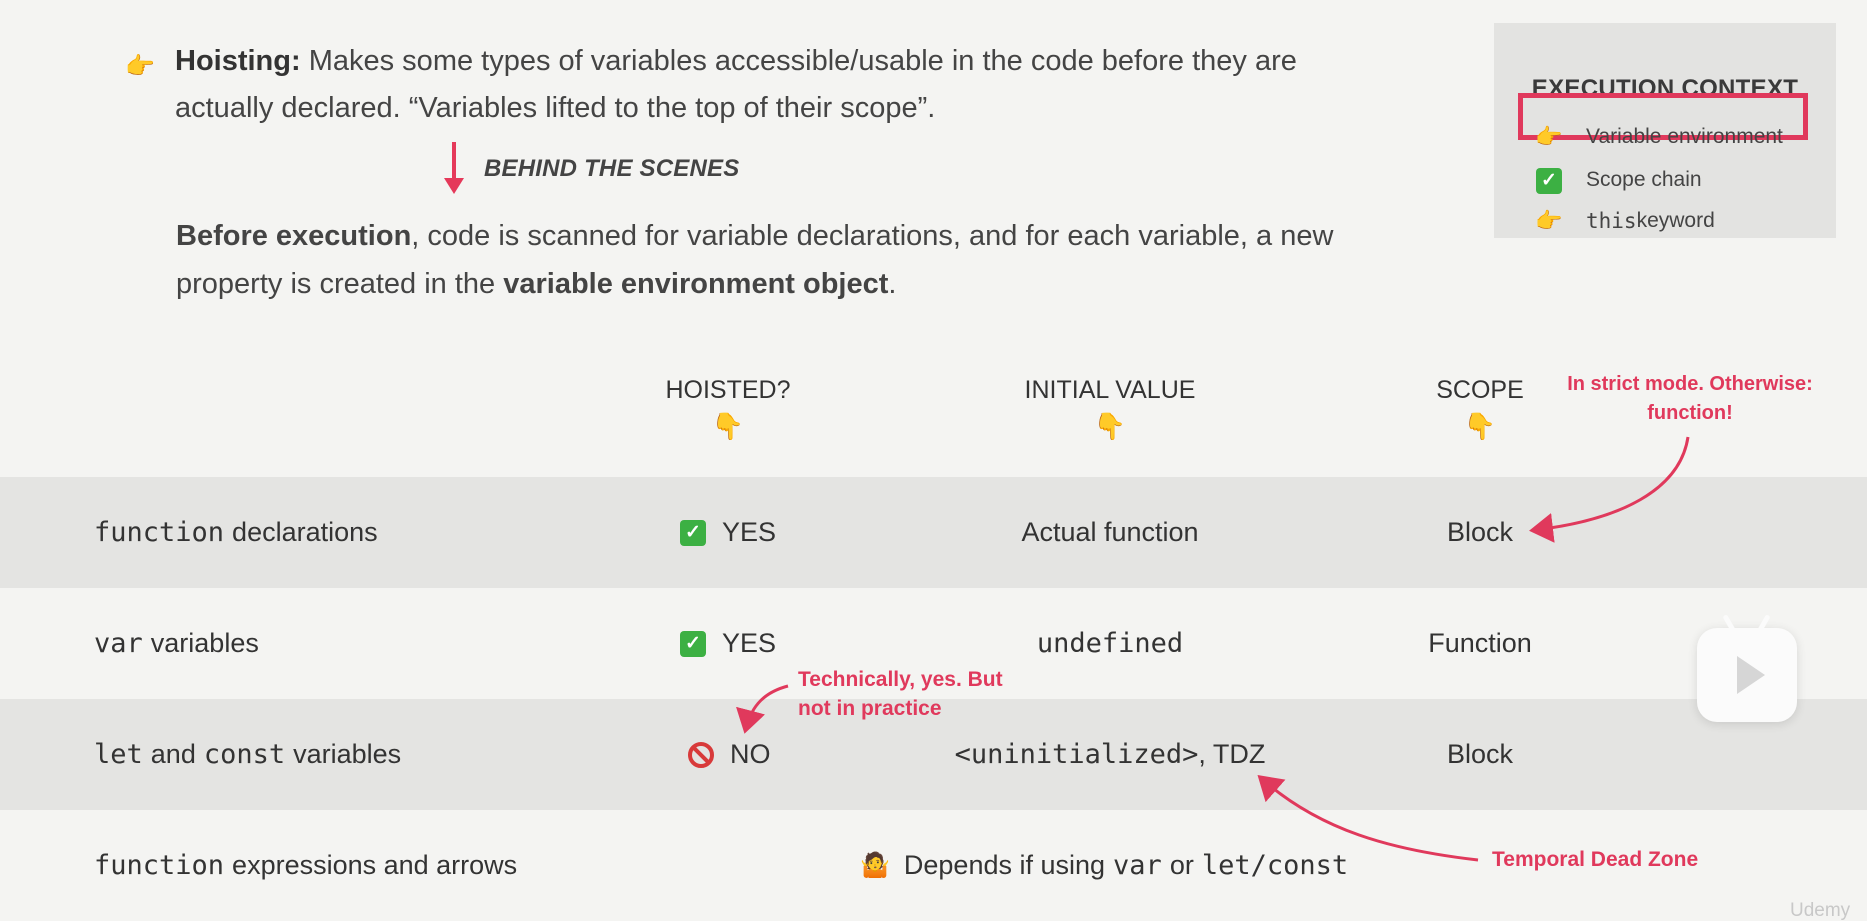 The image size is (1867, 921). Describe the element at coordinates (1609, 489) in the screenshot. I see `strict-mode-arrow` at that location.